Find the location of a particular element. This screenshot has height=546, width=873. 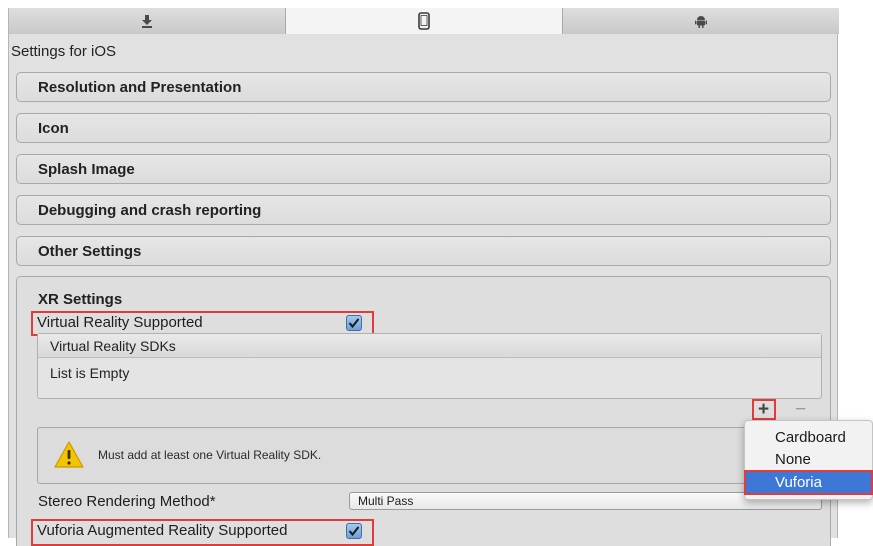

xr-settings-title: XR Settings is located at coordinates (80, 299).